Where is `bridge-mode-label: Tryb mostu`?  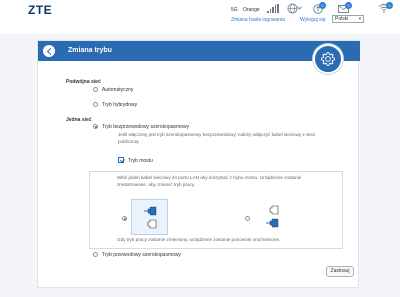 bridge-mode-label: Tryb mostu is located at coordinates (140, 161).